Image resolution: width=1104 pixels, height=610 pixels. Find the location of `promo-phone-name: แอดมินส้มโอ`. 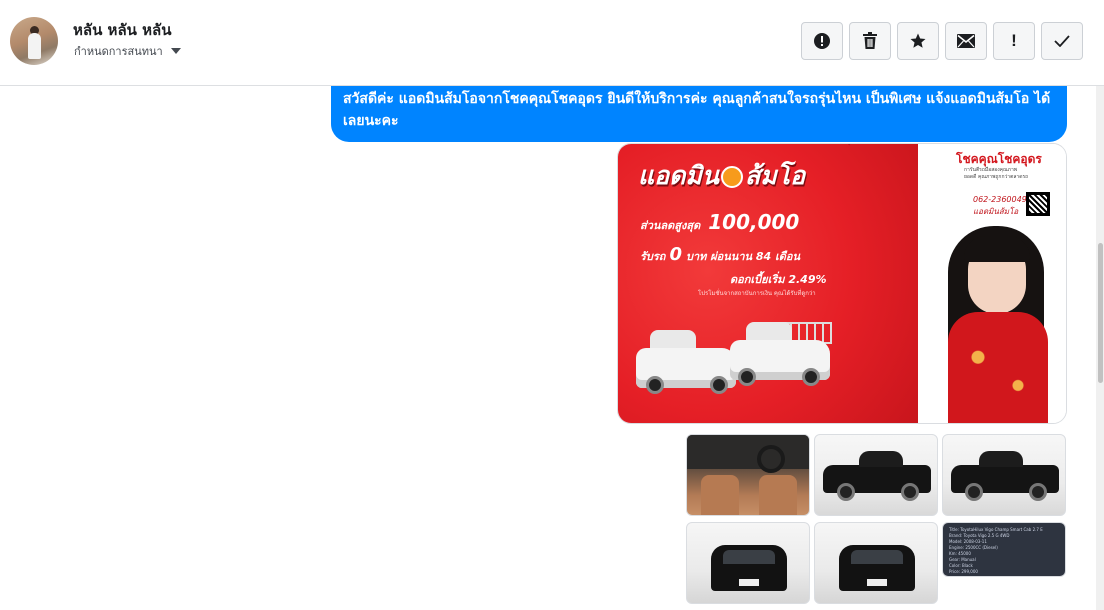

promo-phone-name: แอดมินส้มโอ is located at coordinates (996, 211).